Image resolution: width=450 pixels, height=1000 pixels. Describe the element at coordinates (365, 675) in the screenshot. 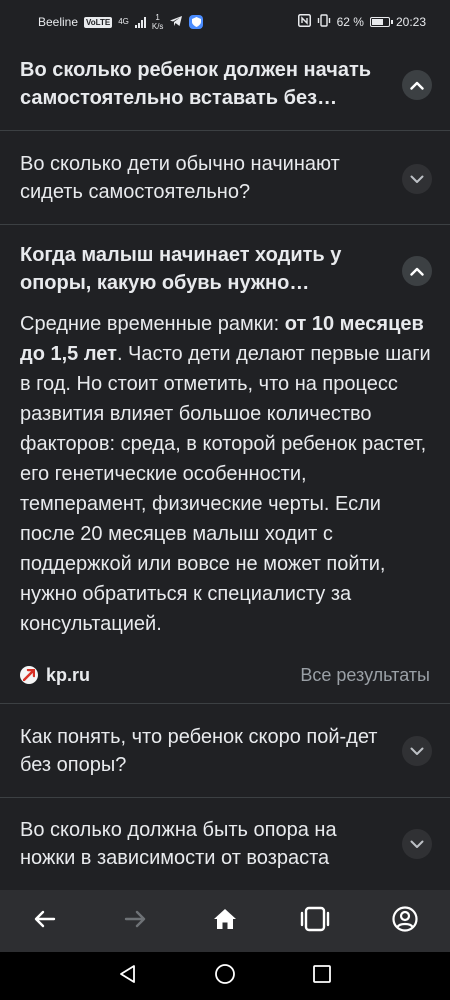

I see `all-results-link: Все результаты` at that location.